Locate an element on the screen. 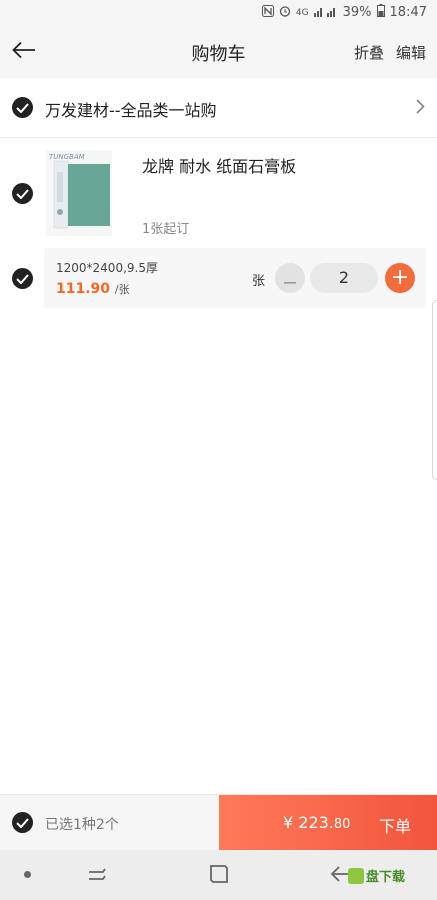  alarm-icon is located at coordinates (285, 13).